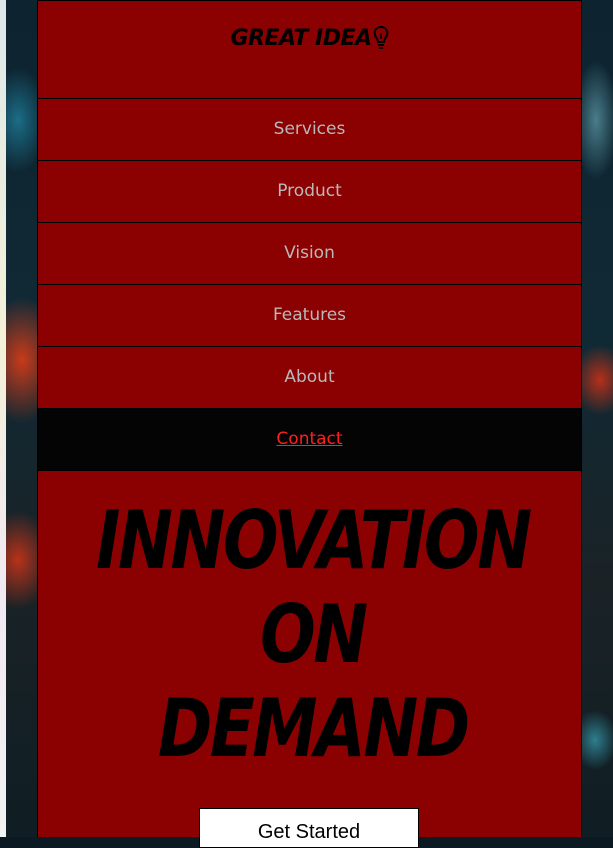 The image size is (613, 848). I want to click on nav-item-features: Features, so click(309, 316).